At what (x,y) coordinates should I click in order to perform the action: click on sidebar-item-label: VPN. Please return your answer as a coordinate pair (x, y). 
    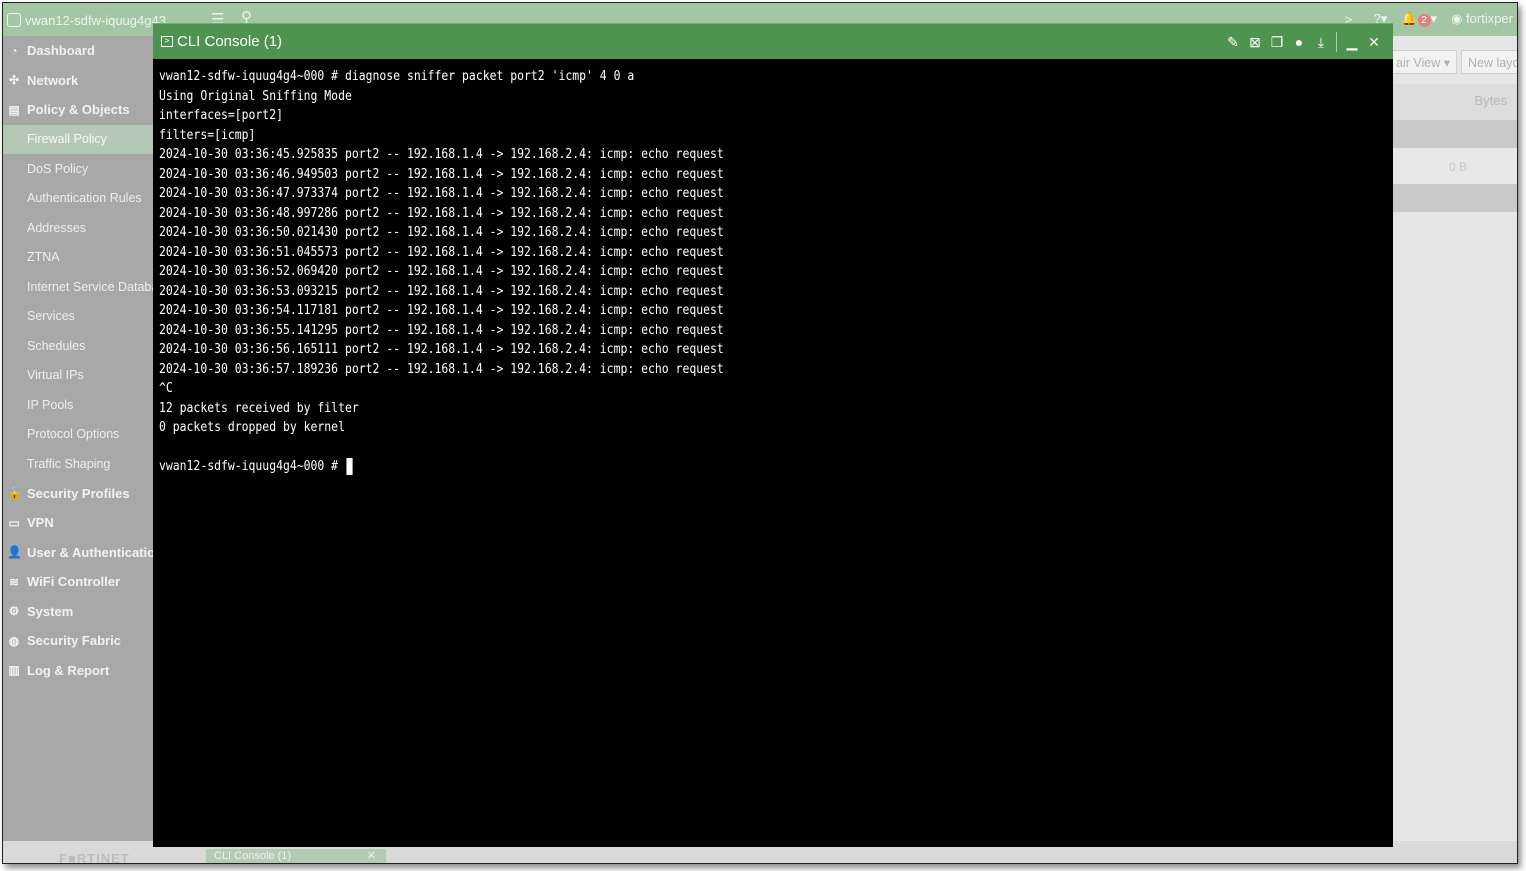
    Looking at the image, I should click on (40, 523).